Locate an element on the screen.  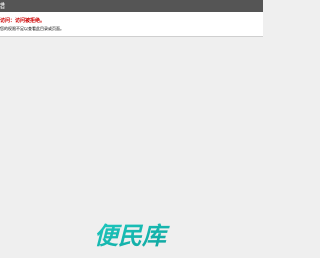
error-heading: 访问：访问被拒绝。 is located at coordinates (23, 21).